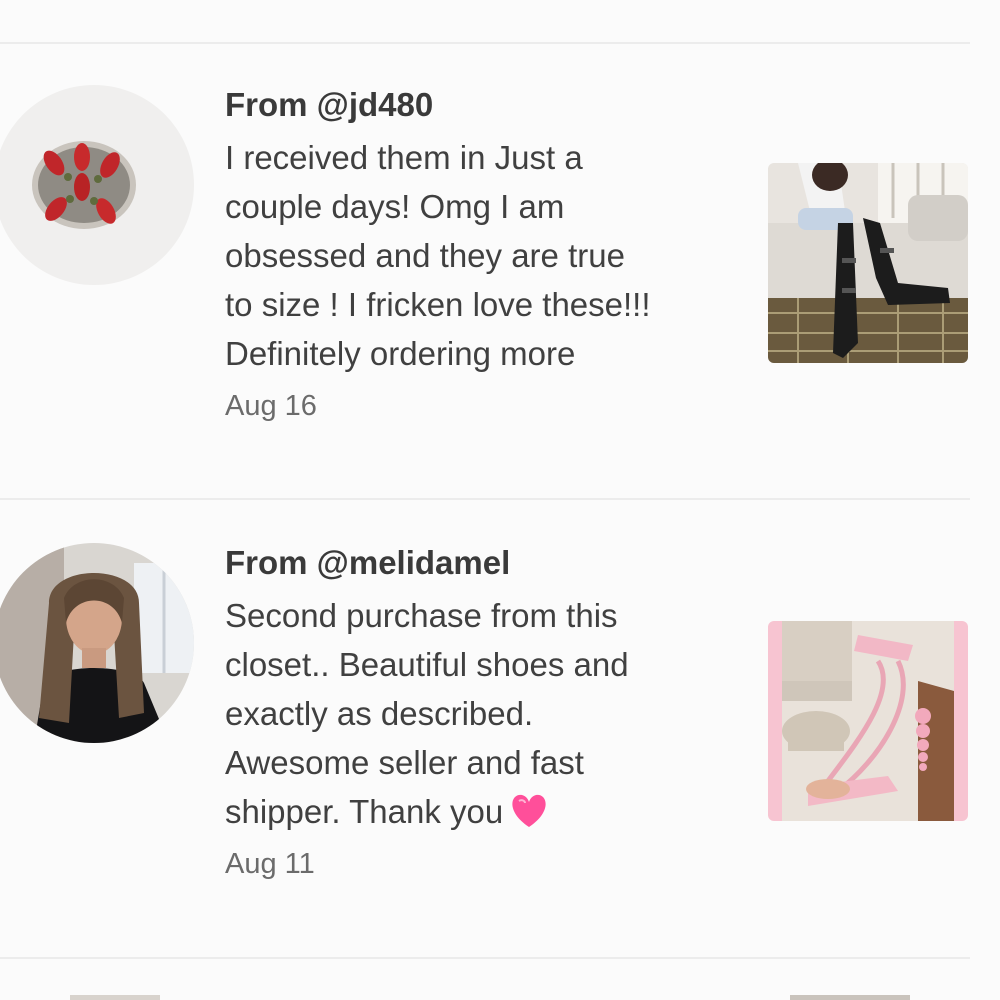 This screenshot has height=1000, width=1000. What do you see at coordinates (485, 105) in the screenshot?
I see `reviewer-name: From @jd480` at bounding box center [485, 105].